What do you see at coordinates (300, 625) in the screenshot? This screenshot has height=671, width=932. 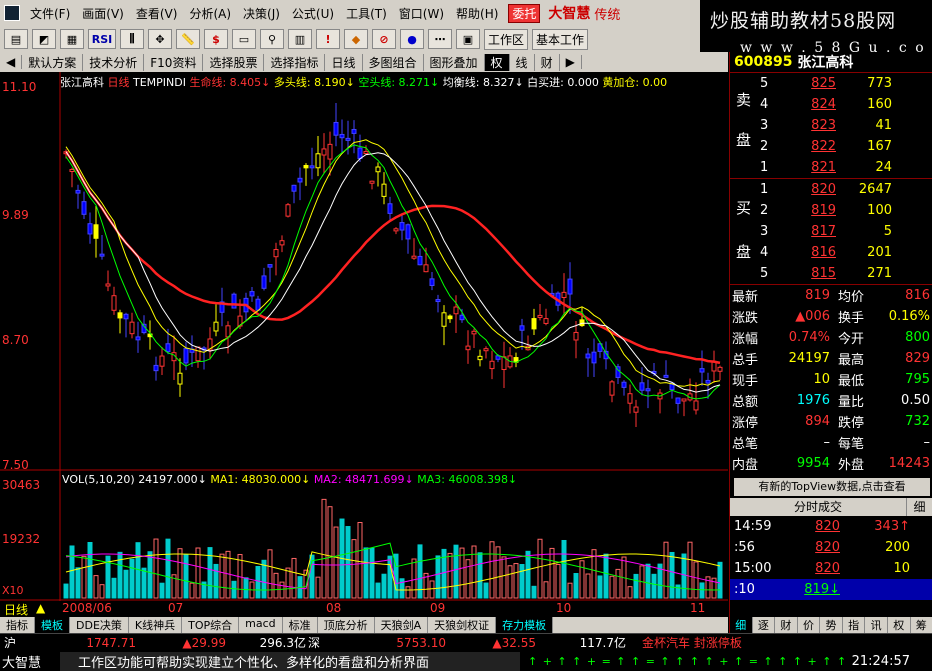 I see `btab-standard: 标准` at bounding box center [300, 625].